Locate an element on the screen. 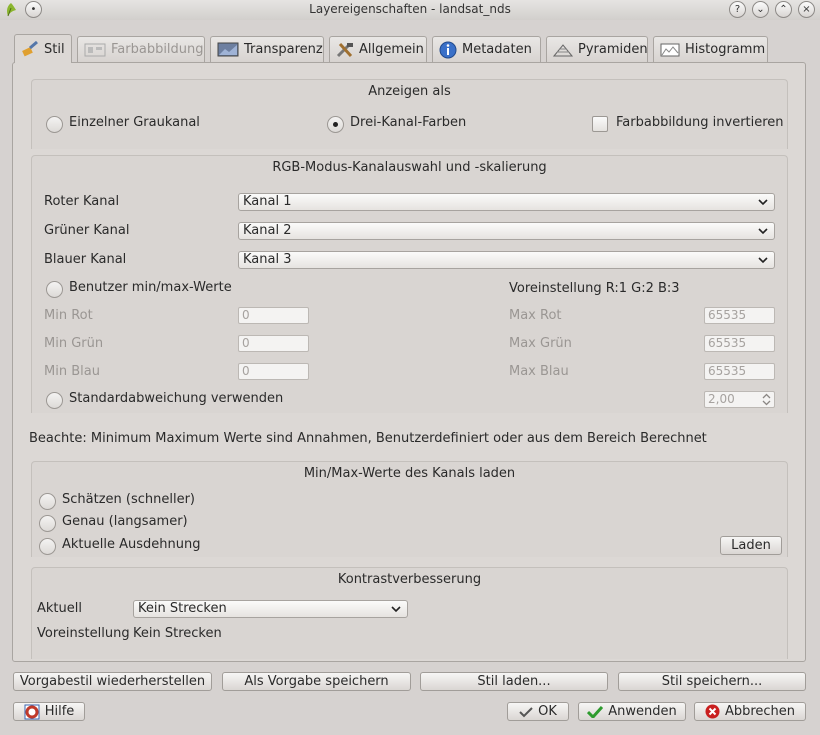 The image size is (820, 735). help-button: Hilfe is located at coordinates (49, 711).